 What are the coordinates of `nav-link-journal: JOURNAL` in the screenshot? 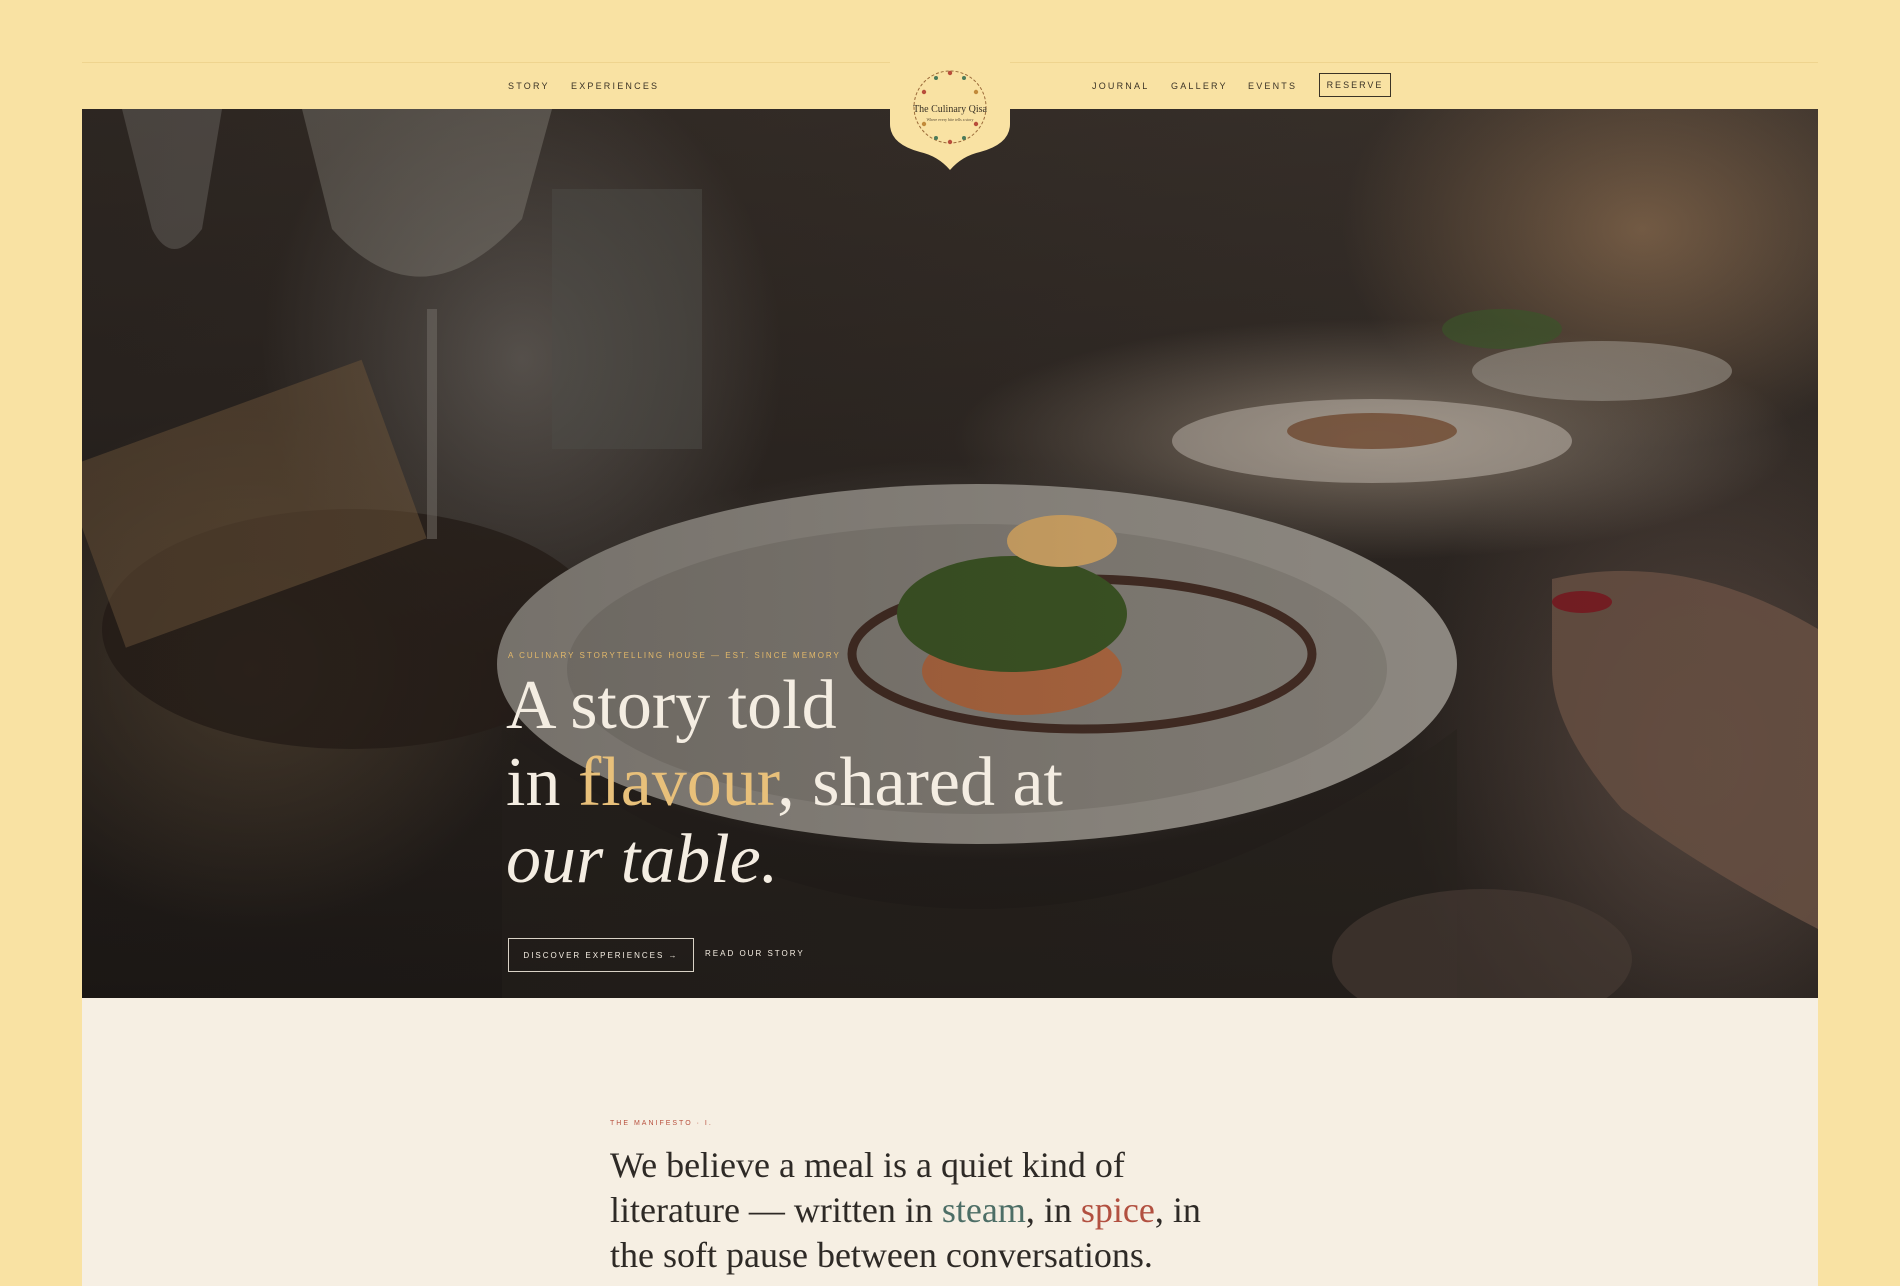 It's located at (1120, 86).